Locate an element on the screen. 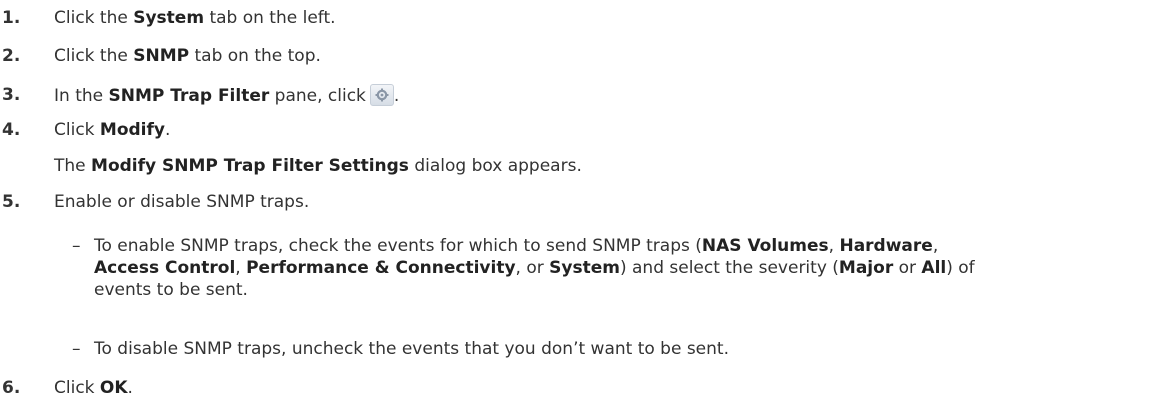  step-text: Enable or disable SNMP traps. is located at coordinates (182, 202).